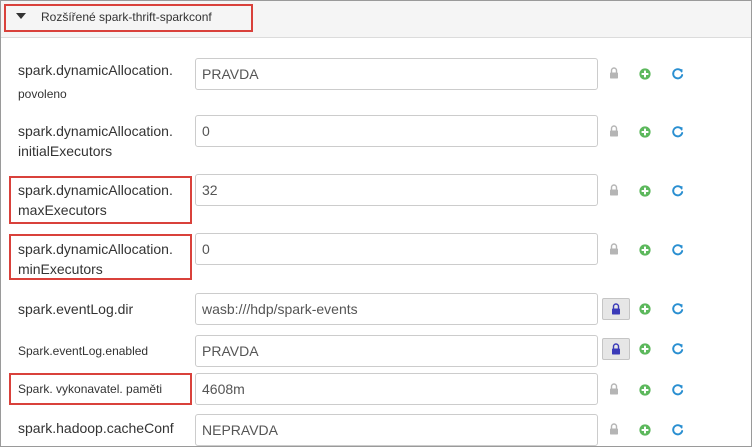  Describe the element at coordinates (62, 210) in the screenshot. I see `property-label-cont: maxExecutors` at that location.